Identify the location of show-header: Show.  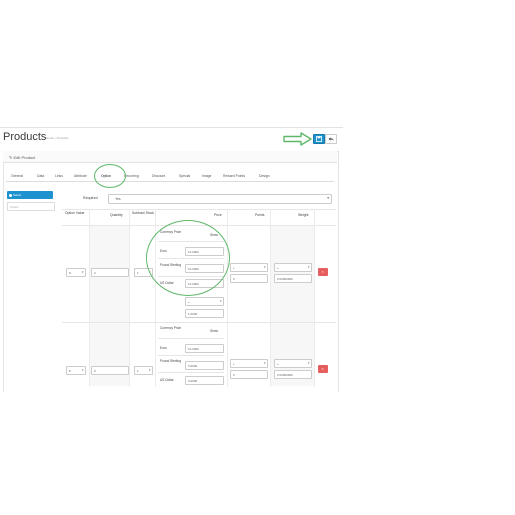
(214, 331).